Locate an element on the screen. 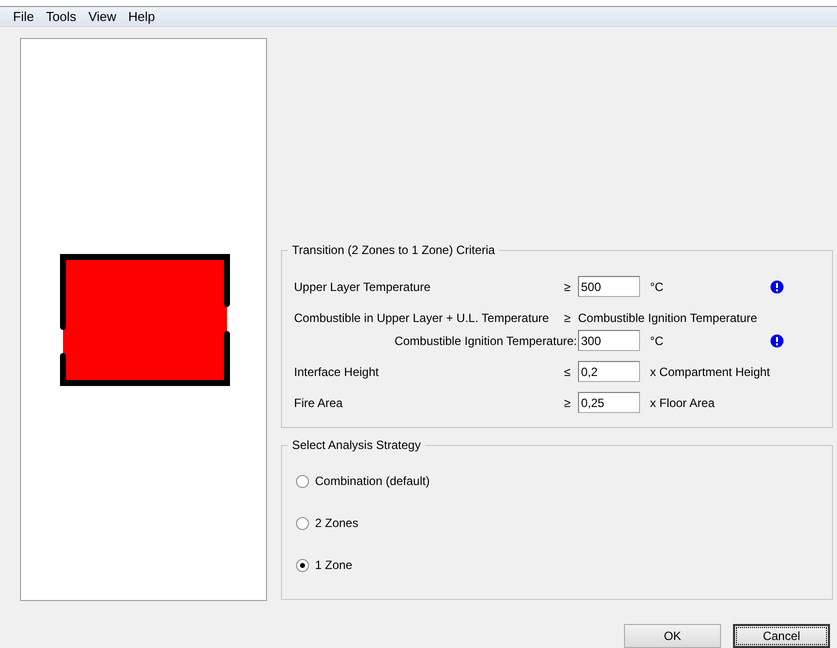 The image size is (837, 648). value-field: 500 is located at coordinates (609, 286).